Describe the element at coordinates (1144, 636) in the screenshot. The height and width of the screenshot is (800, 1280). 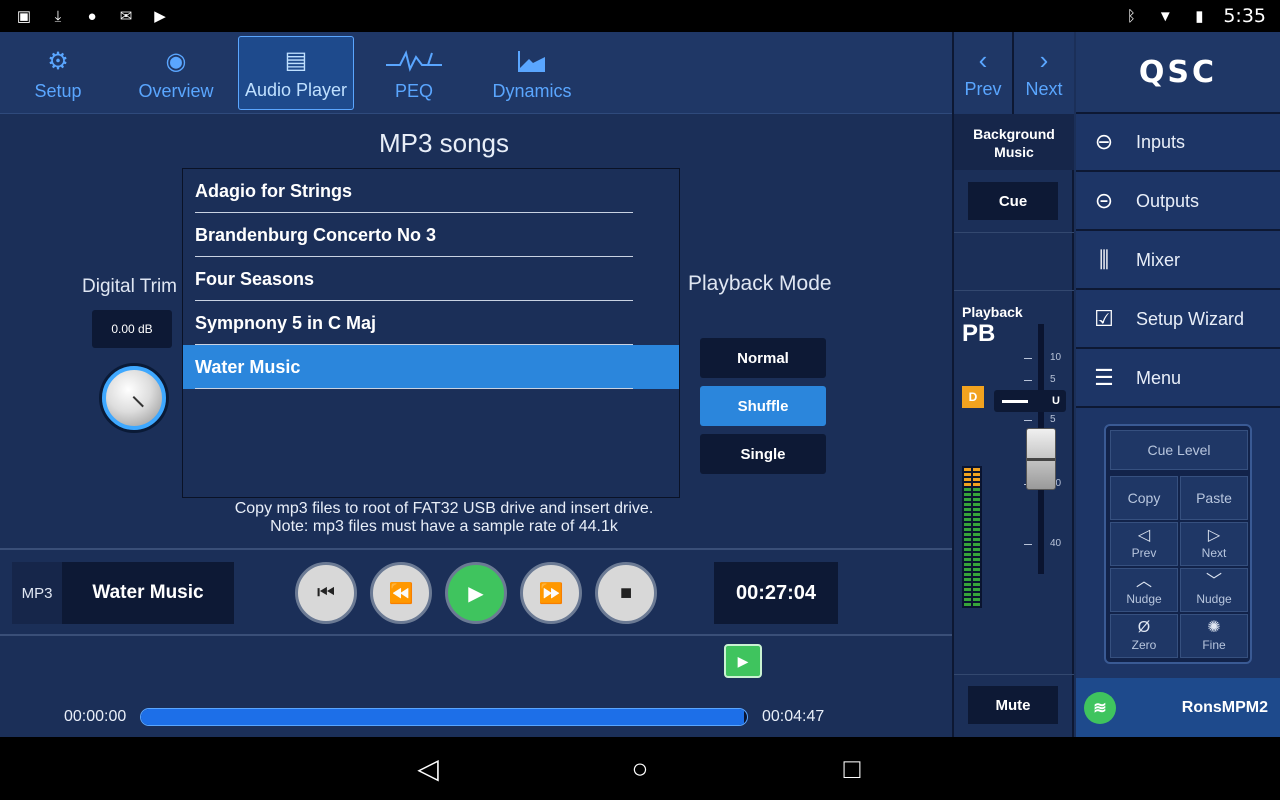
I see `zero-button: Ø Zero` at that location.